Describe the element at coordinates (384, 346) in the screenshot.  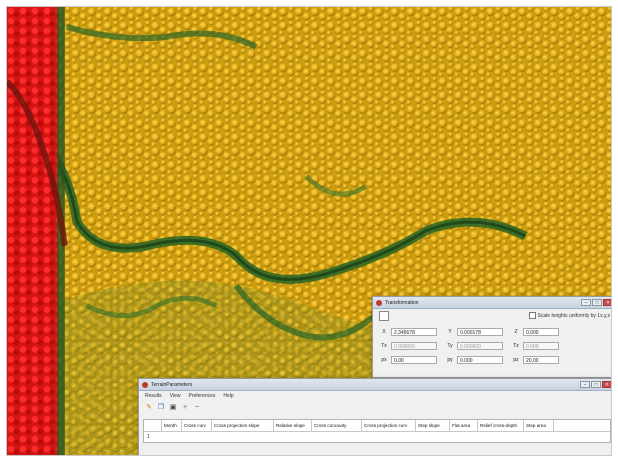
I see `param-label: Tx` at that location.